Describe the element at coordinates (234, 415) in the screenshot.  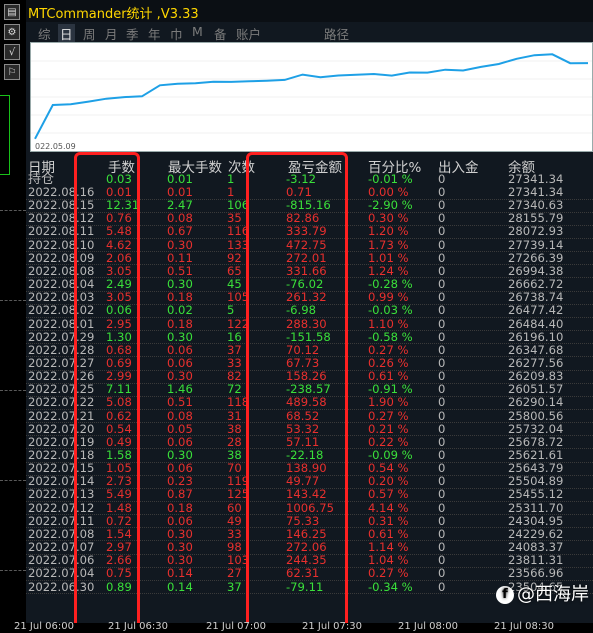
I see `row-count: 31` at that location.